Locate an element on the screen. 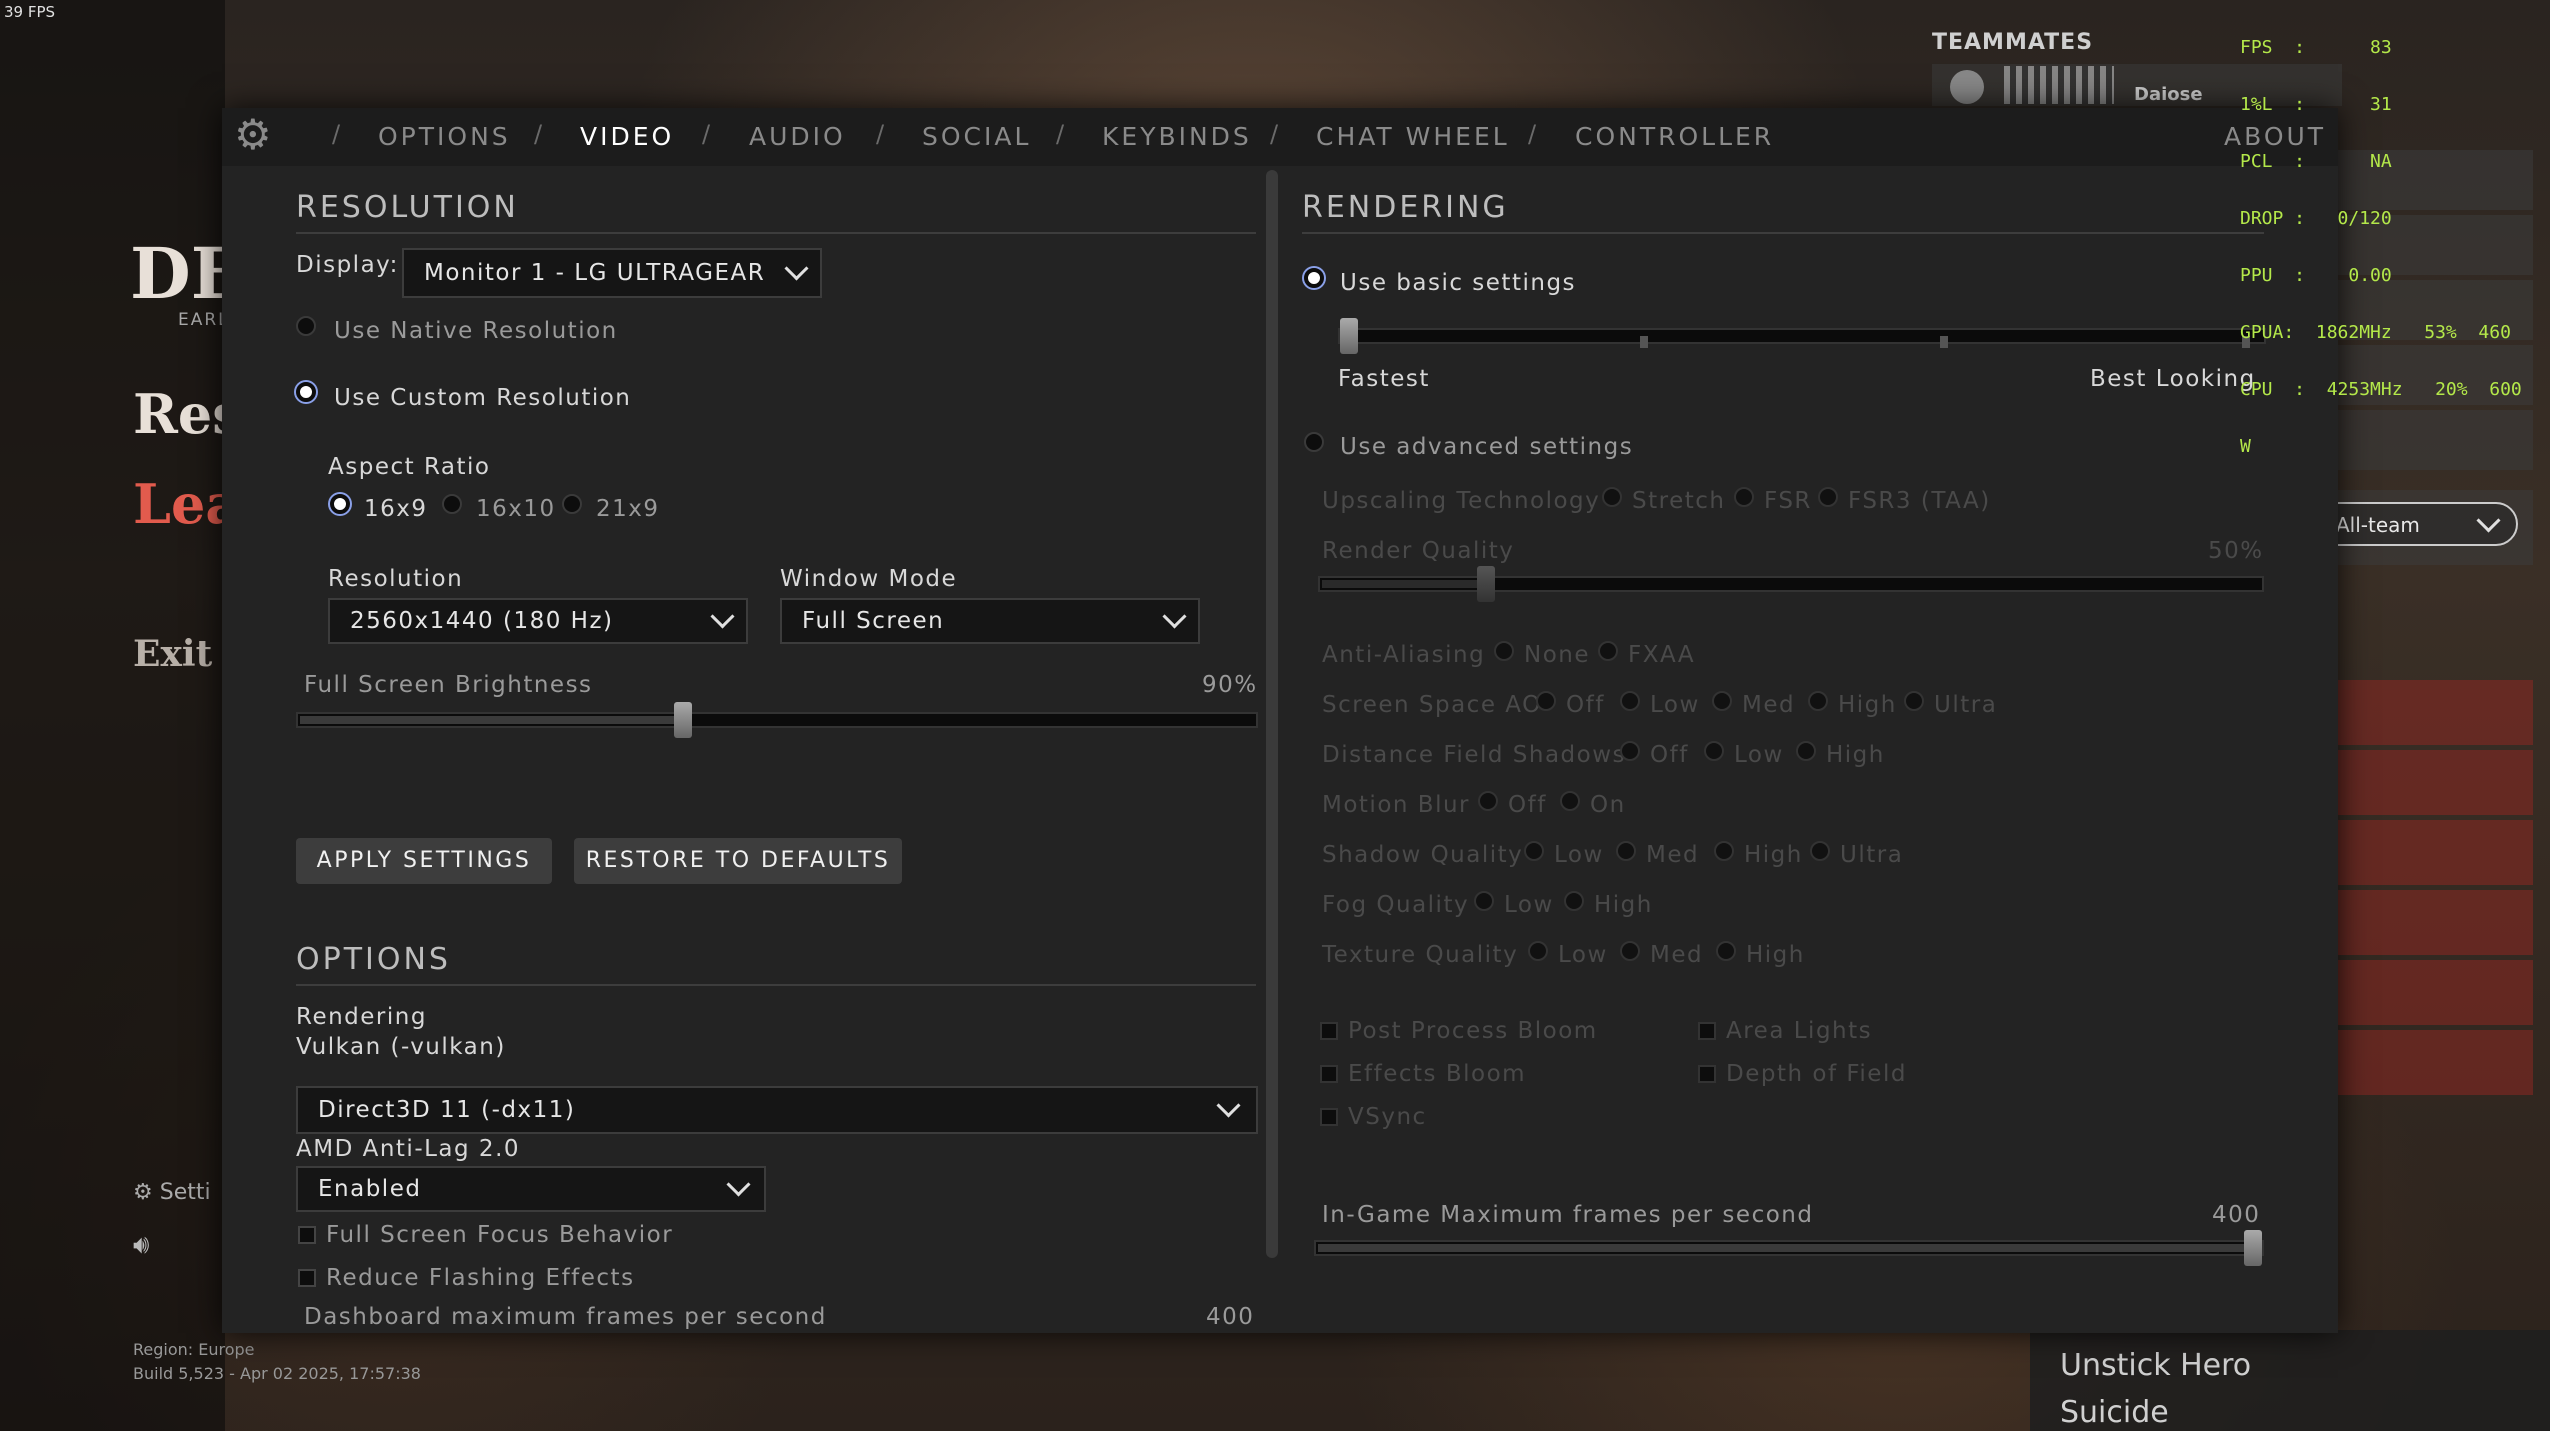 This screenshot has height=1431, width=2550. render-quality-slider is located at coordinates (1791, 584).